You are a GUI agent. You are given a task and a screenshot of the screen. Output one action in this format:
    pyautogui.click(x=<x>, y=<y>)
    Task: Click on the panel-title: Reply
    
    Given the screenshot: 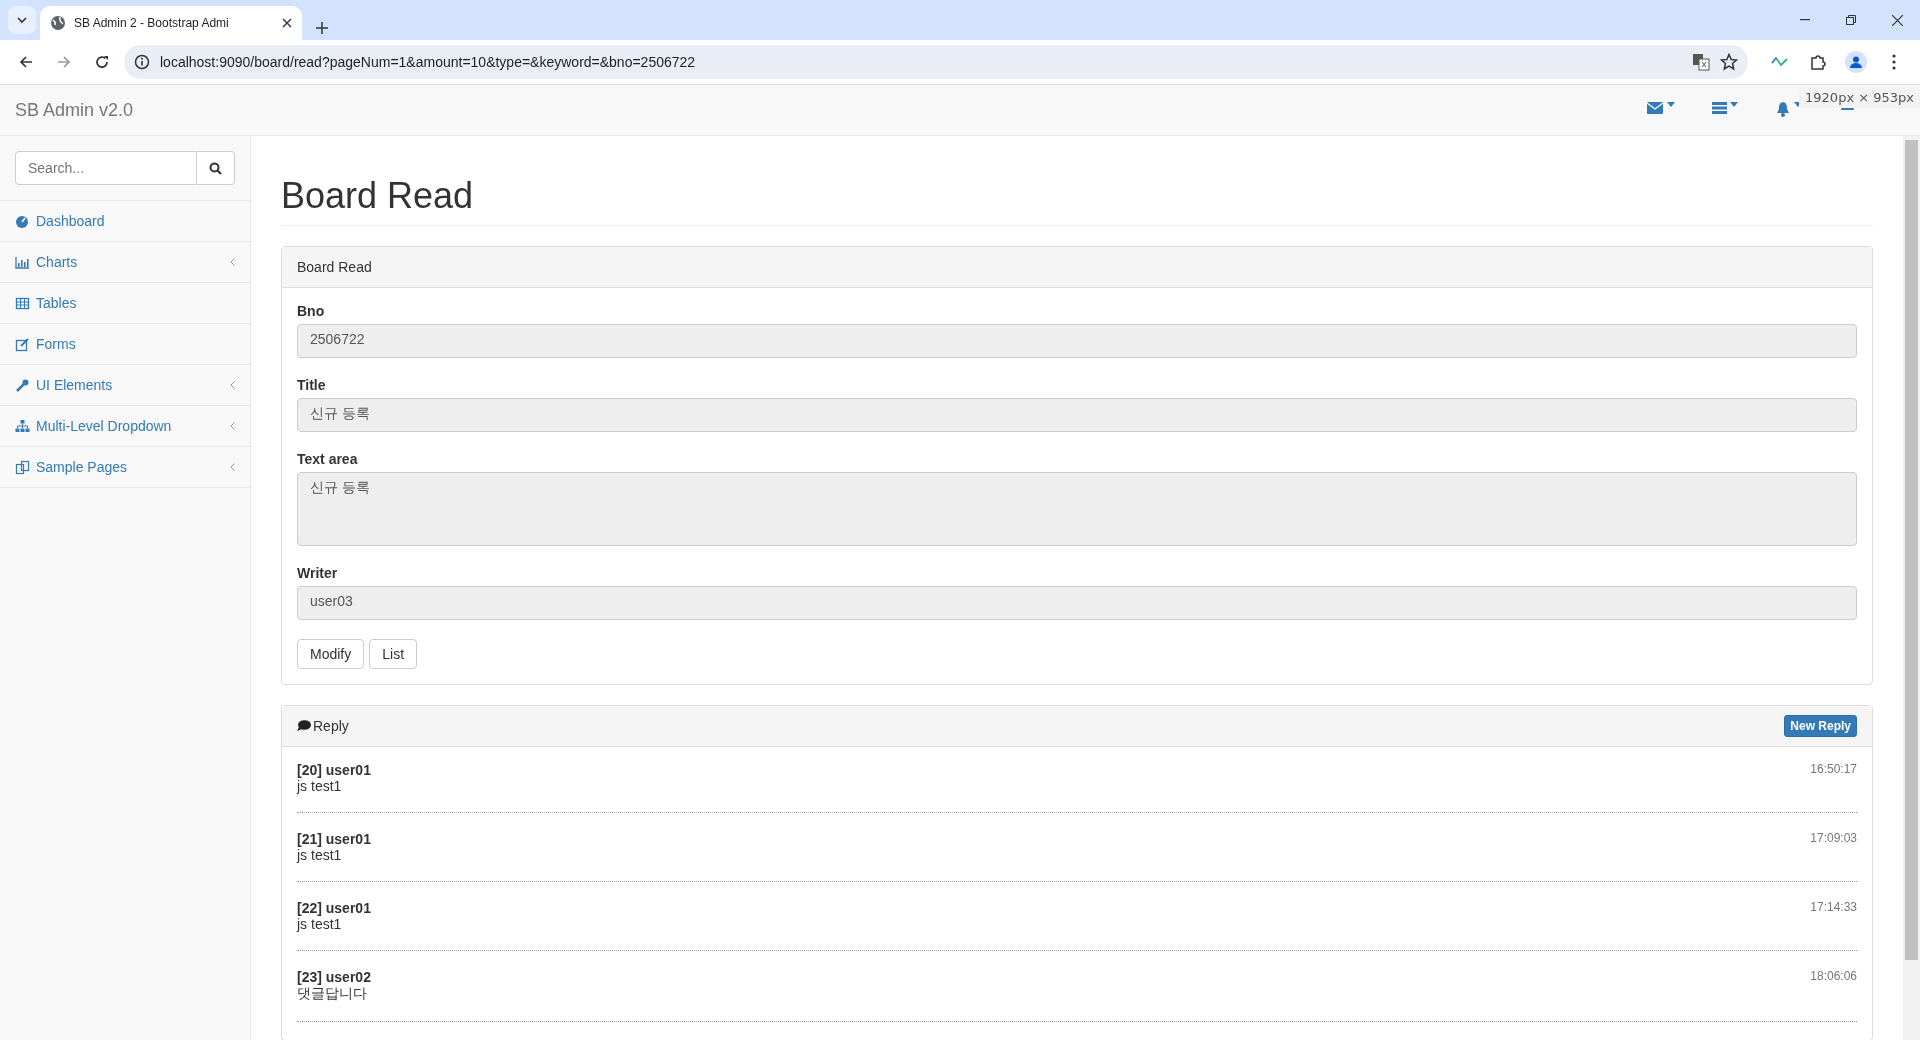 What is the action you would take?
    pyautogui.click(x=331, y=725)
    